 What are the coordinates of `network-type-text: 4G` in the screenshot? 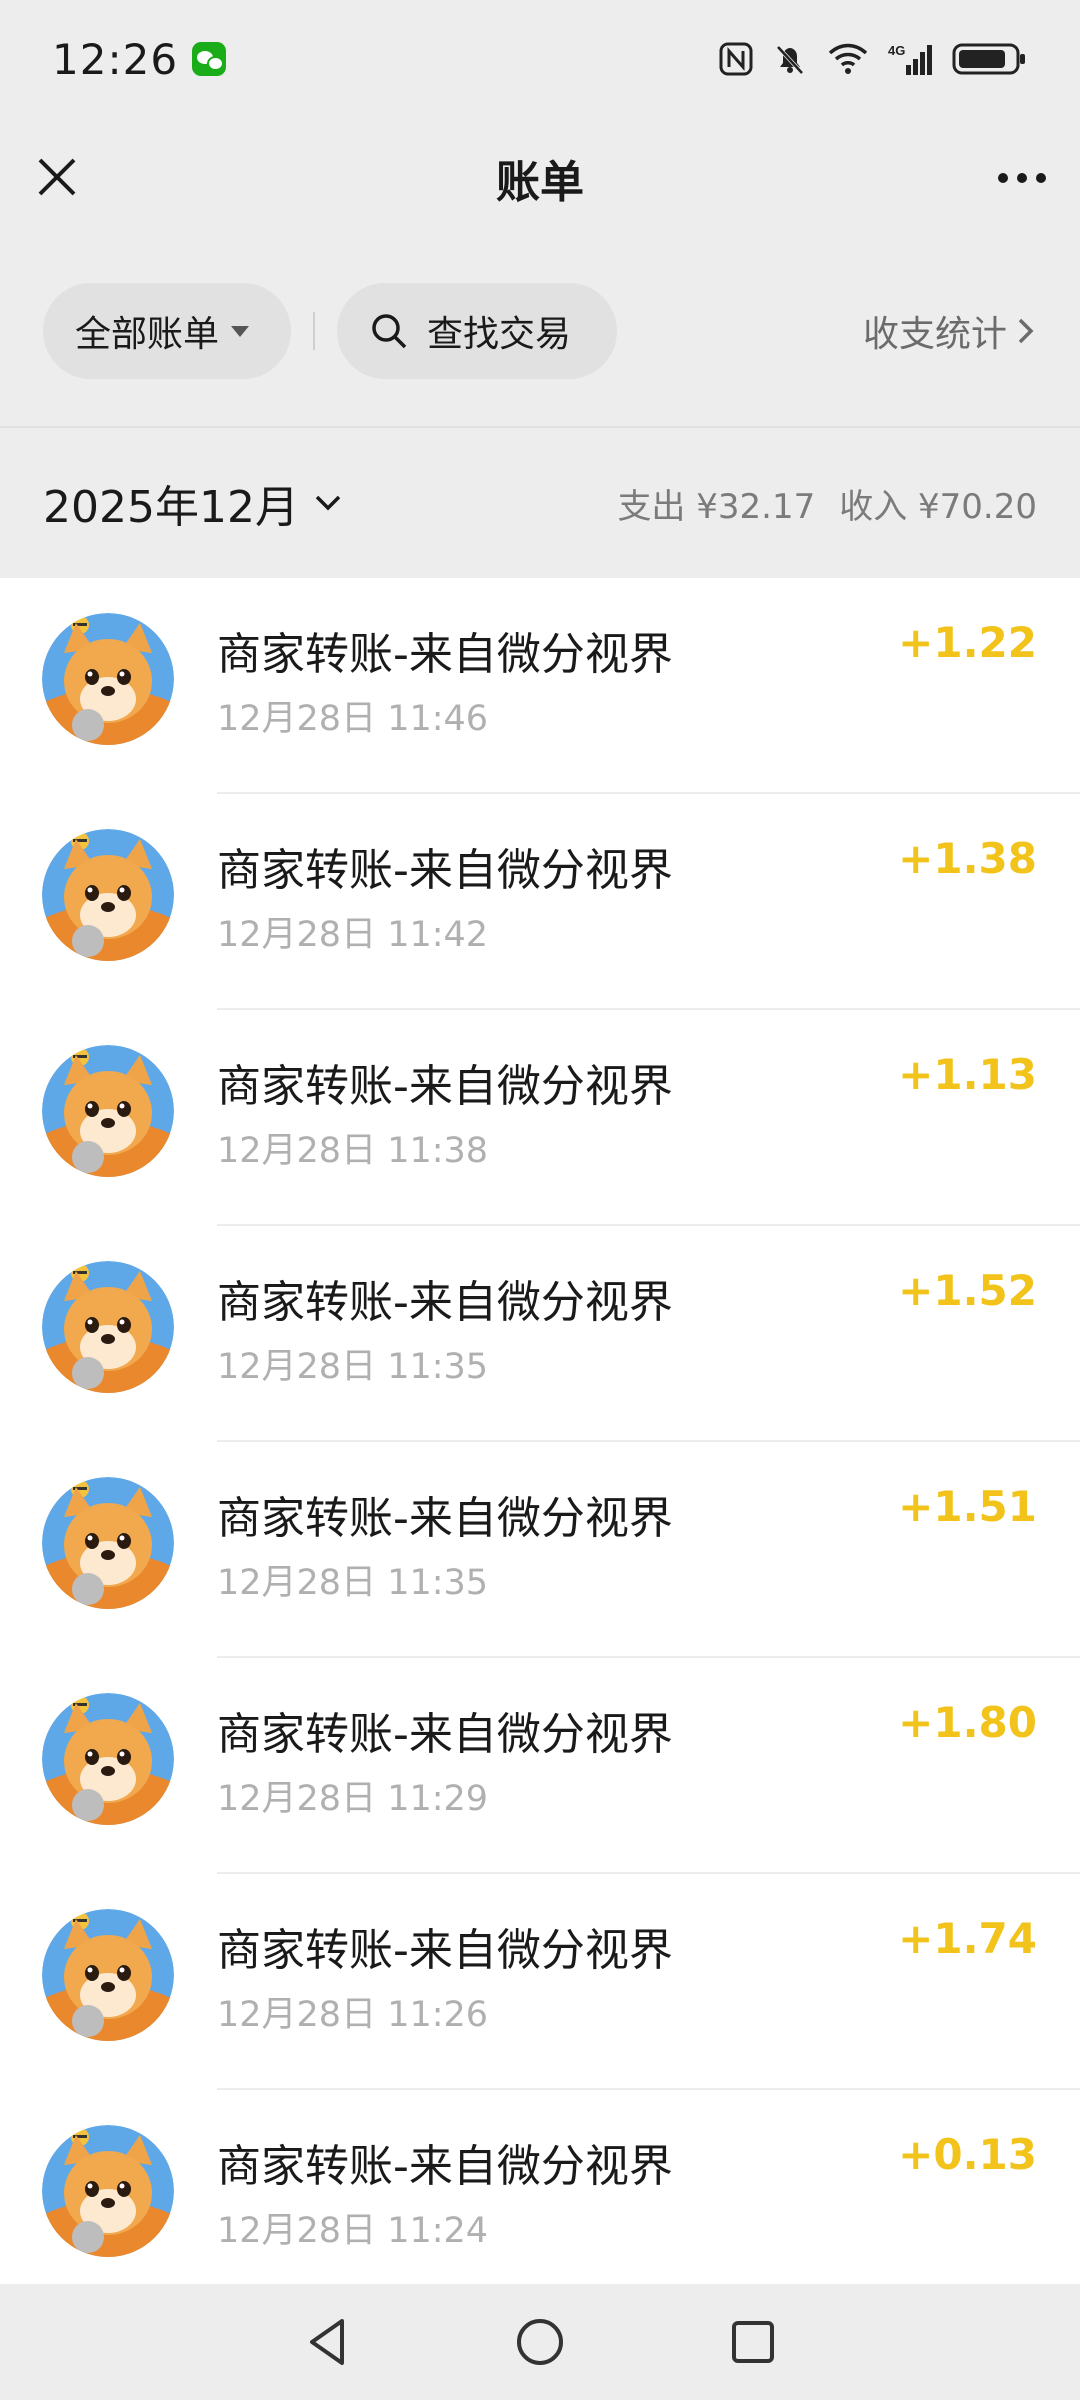 It's located at (896, 50).